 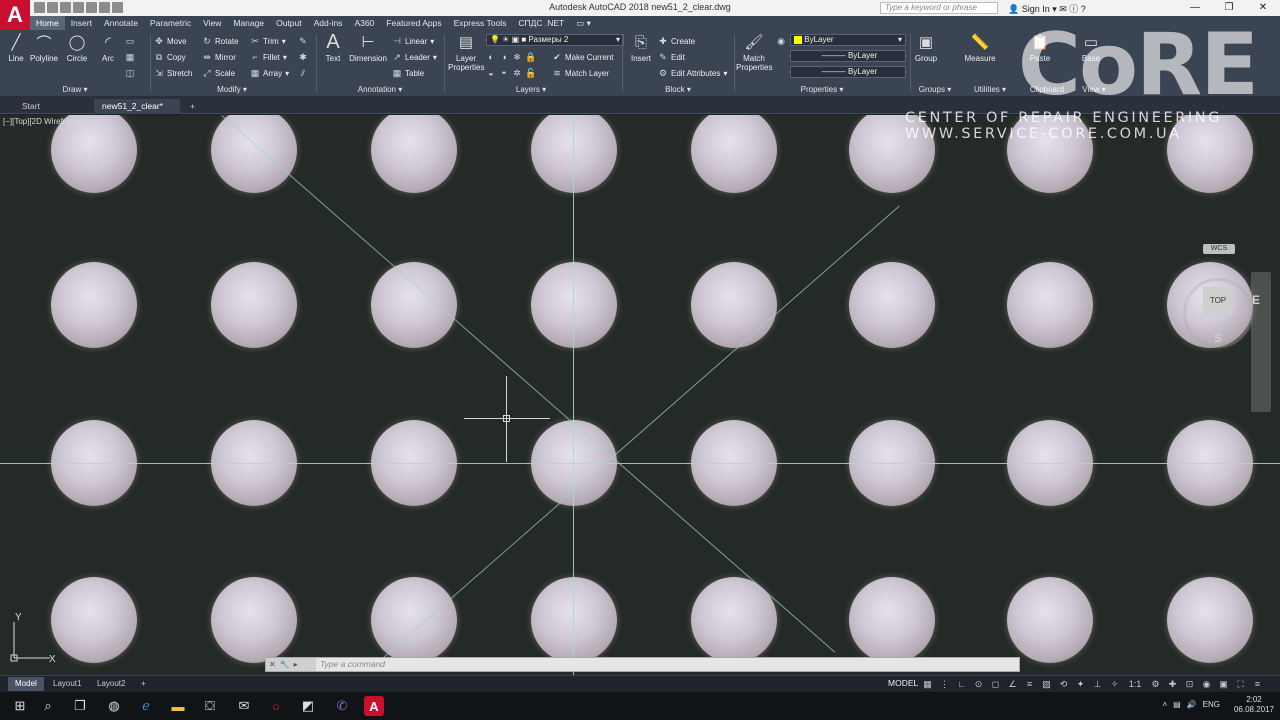 What do you see at coordinates (296, 664) in the screenshot?
I see `recent-commands-icon: ▸` at bounding box center [296, 664].